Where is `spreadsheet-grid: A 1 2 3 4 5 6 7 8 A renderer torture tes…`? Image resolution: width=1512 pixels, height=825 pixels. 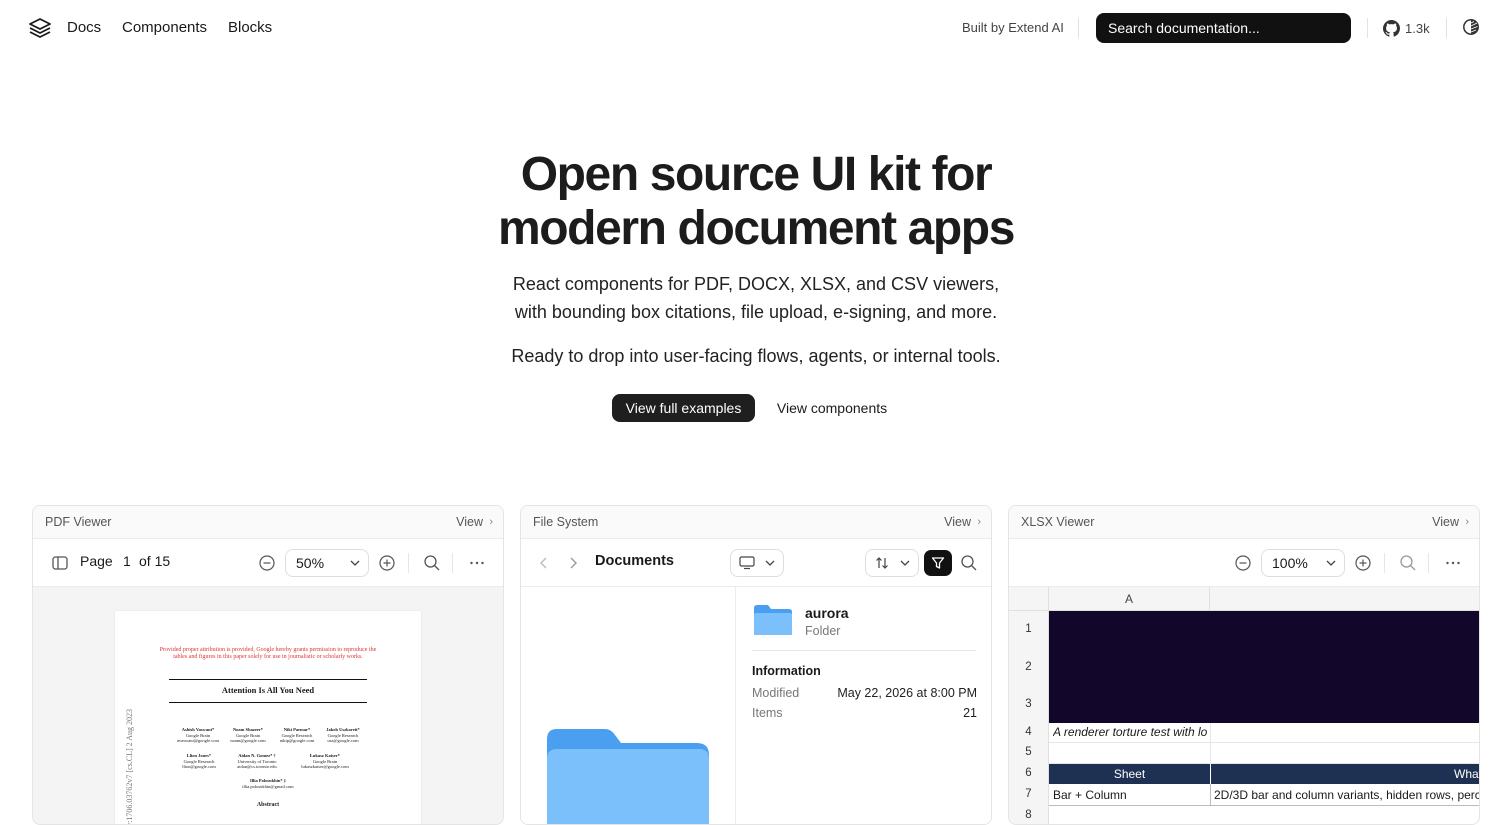 spreadsheet-grid: A 1 2 3 4 5 6 7 8 A renderer torture tes… is located at coordinates (1244, 705).